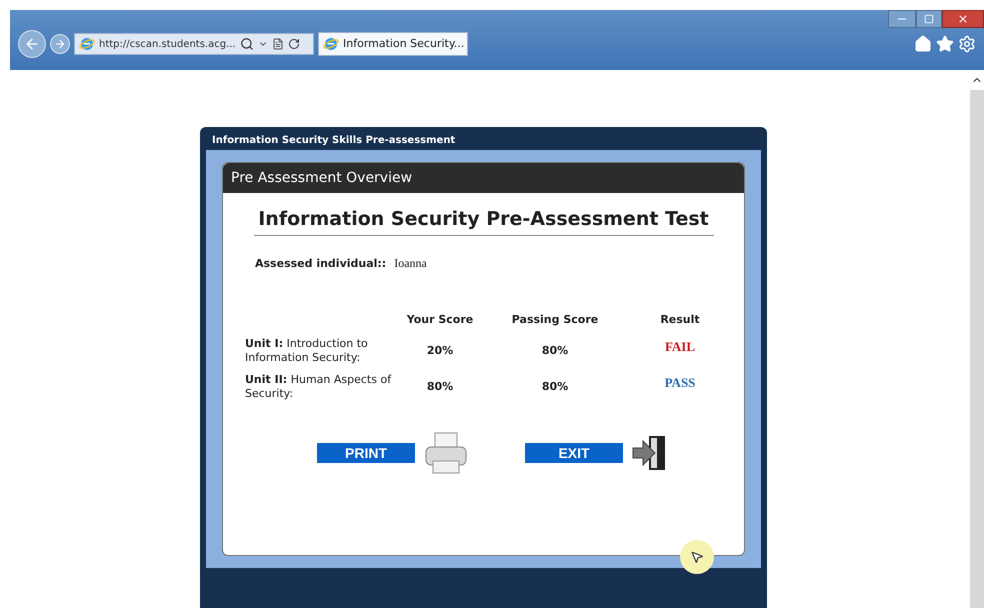 This screenshot has height=608, width=984. I want to click on printer-icon, so click(446, 452).